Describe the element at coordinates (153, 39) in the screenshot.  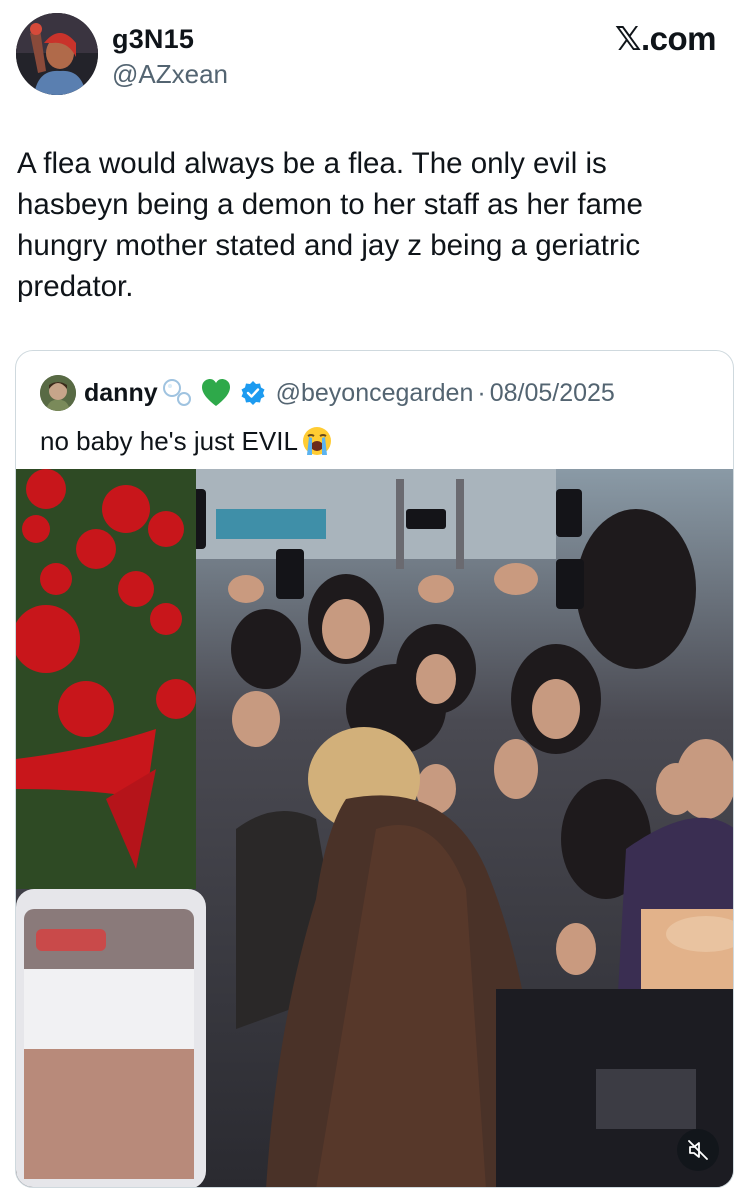
I see `author-display-name: g3N15` at that location.